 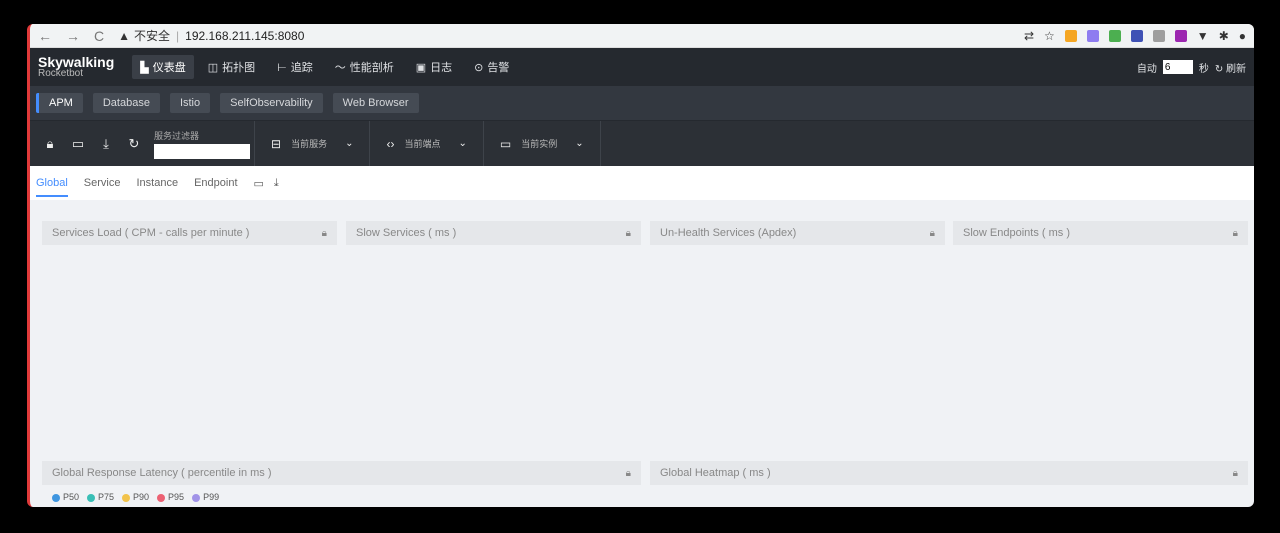 I want to click on extension-bar: ⇄ ☆ ▼ ✱ ●, so click(x=1135, y=36).